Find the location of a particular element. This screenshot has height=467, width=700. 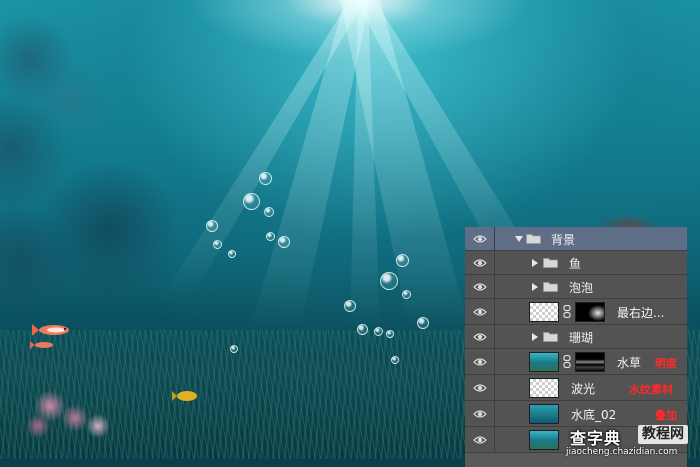

annotation-label: 明度 is located at coordinates (666, 363).